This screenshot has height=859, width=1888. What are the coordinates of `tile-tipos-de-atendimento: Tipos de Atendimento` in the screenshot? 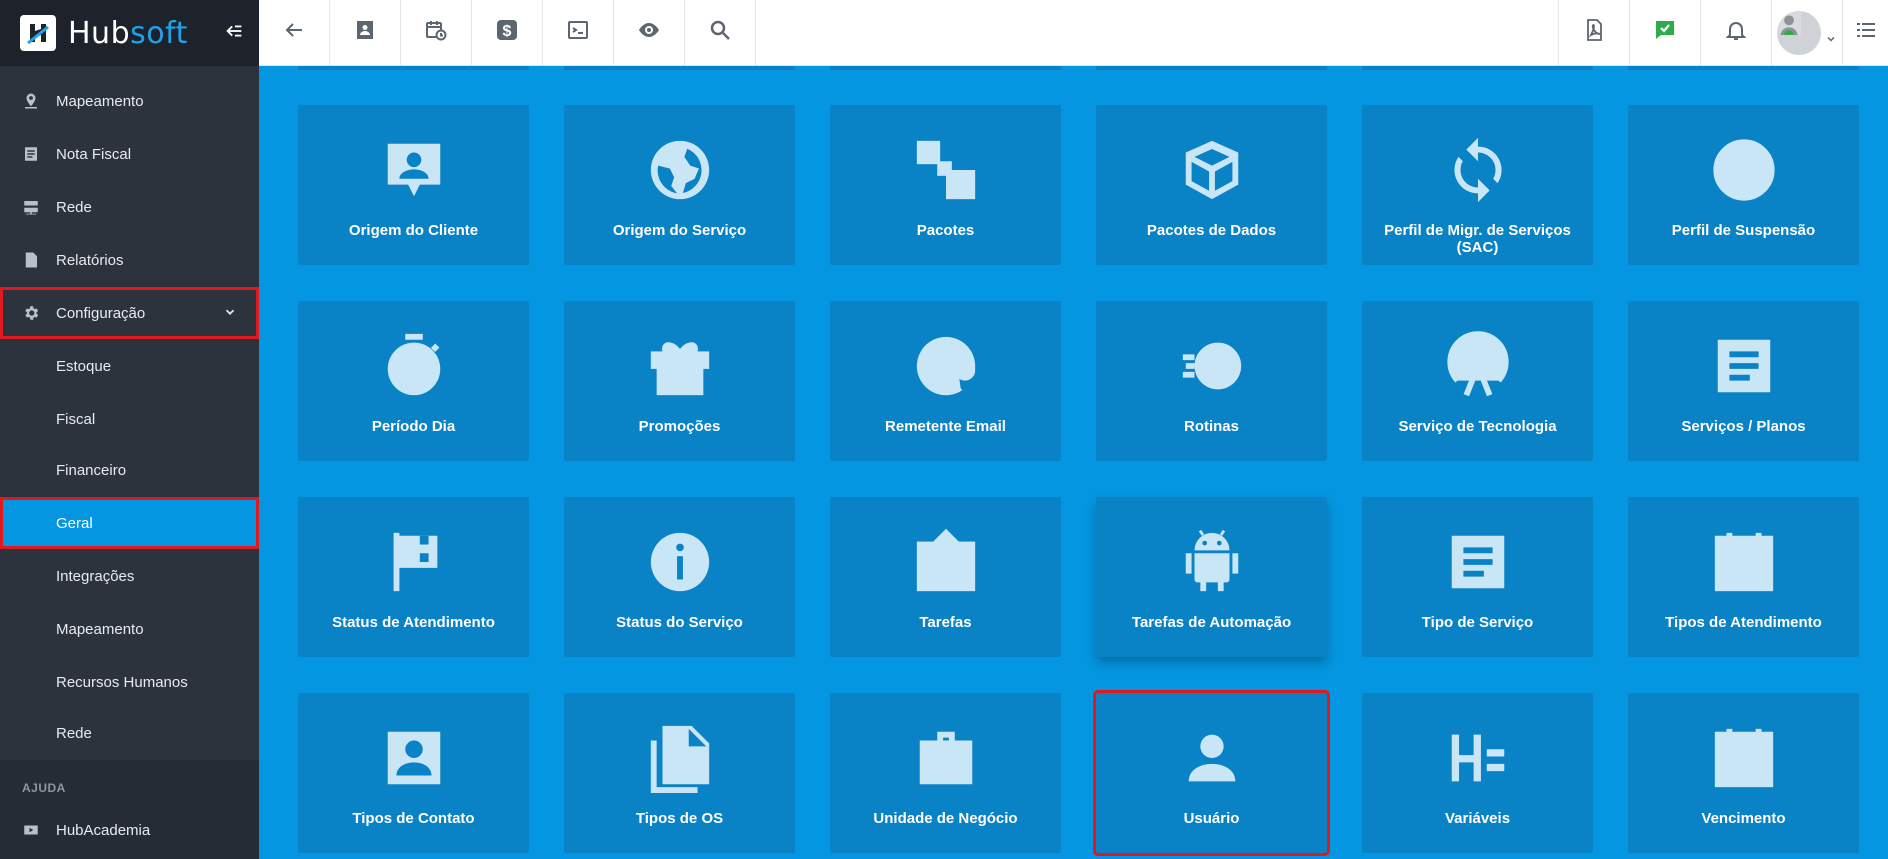 It's located at (1743, 577).